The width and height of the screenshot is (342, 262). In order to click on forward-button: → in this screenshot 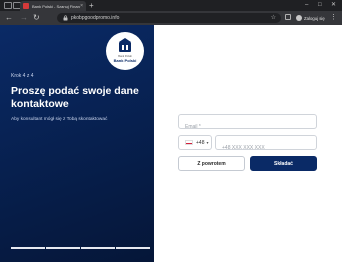, I will do `click(24, 18)`.